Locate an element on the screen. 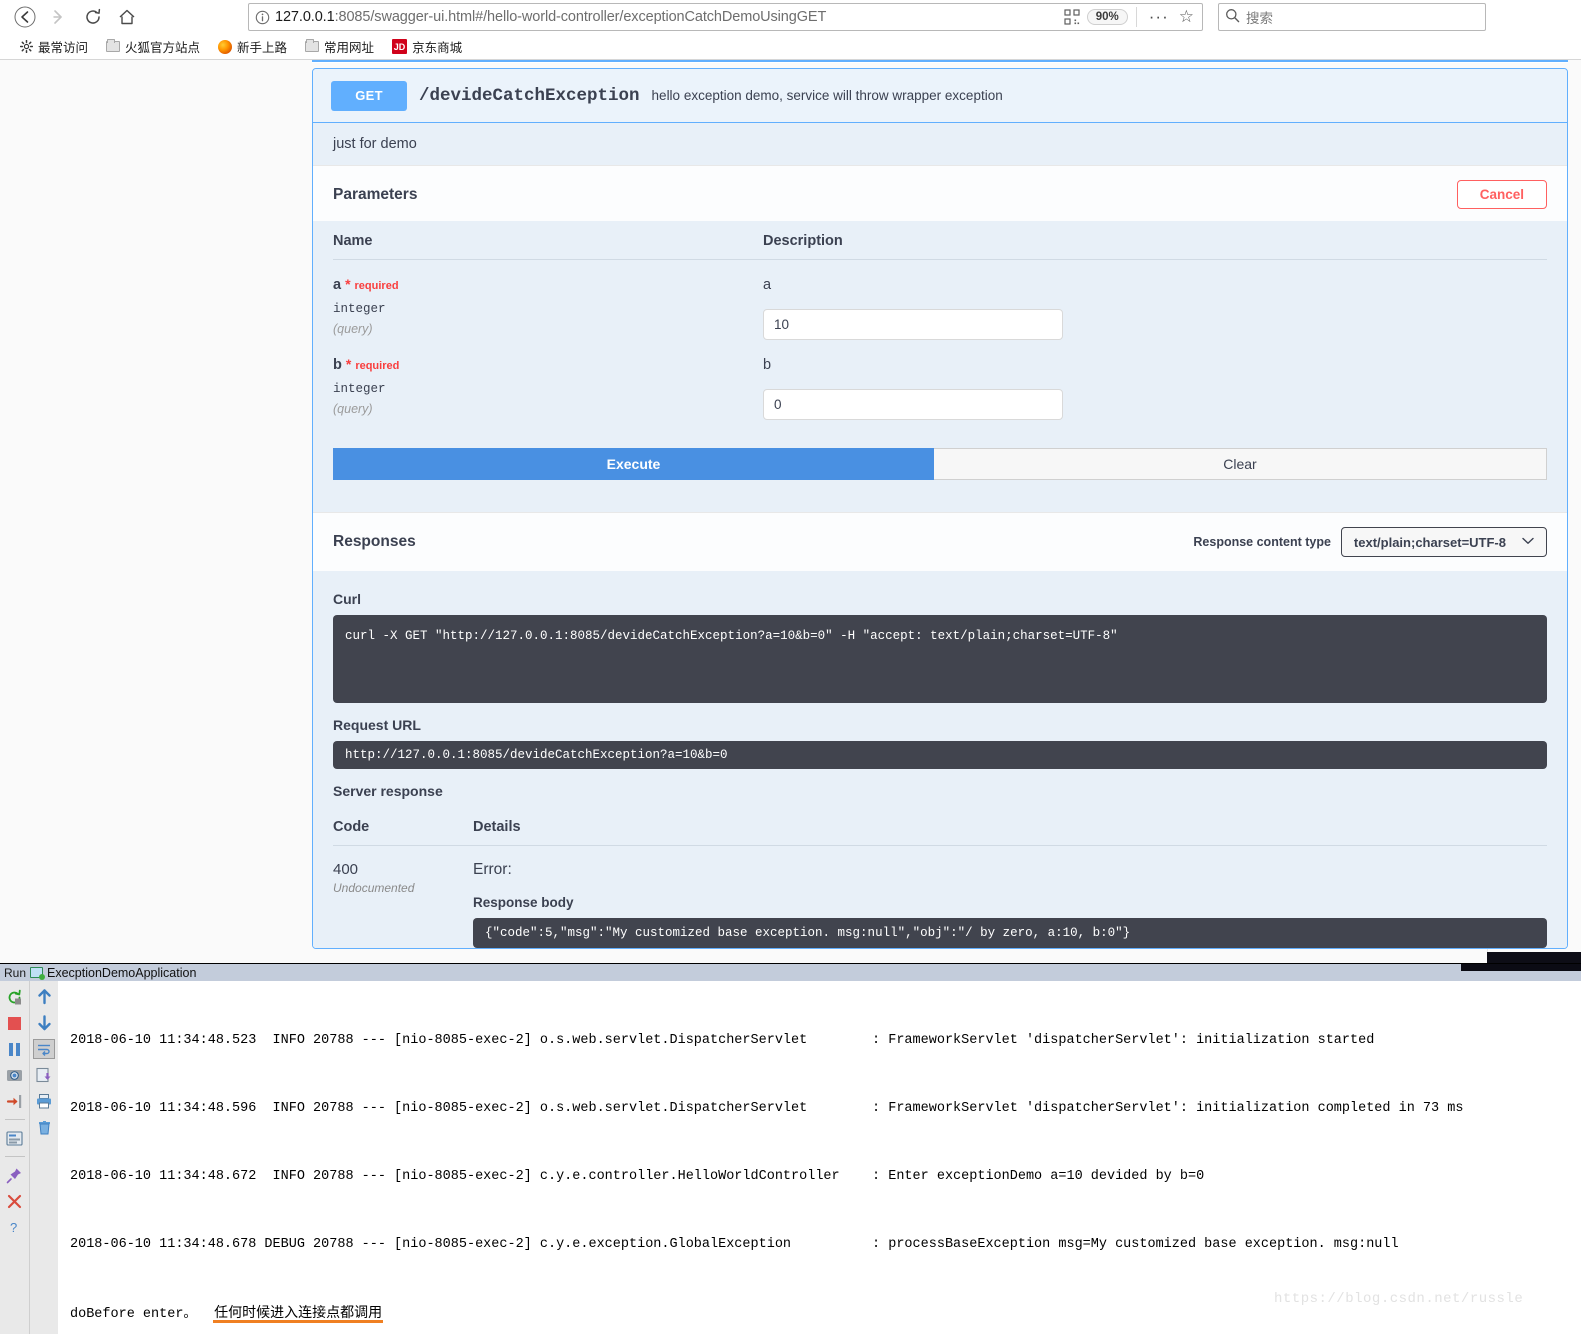 This screenshot has height=1334, width=1581. rerun-icon is located at coordinates (15, 997).